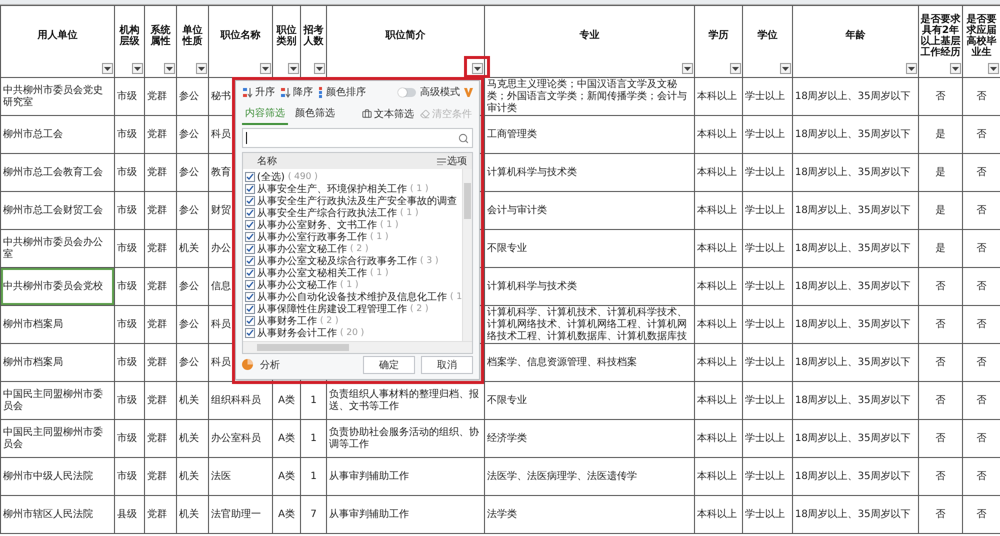 The width and height of the screenshot is (1000, 536). I want to click on table-cell: 法医学、法医病理学、法医遗传学, so click(589, 477).